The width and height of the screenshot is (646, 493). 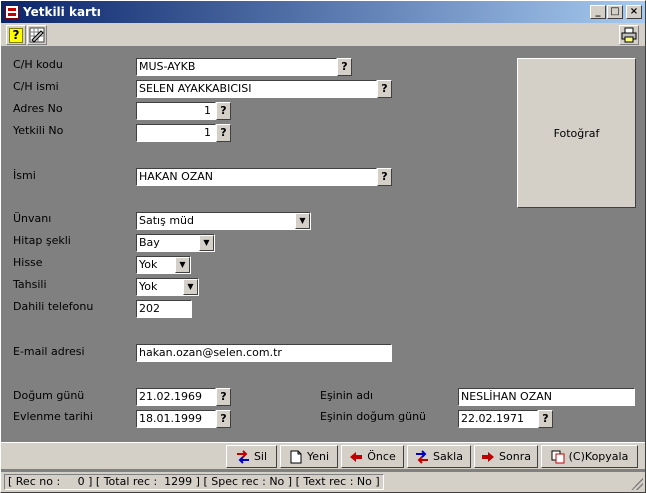 What do you see at coordinates (384, 177) in the screenshot?
I see `isim-lookup-button: ?` at bounding box center [384, 177].